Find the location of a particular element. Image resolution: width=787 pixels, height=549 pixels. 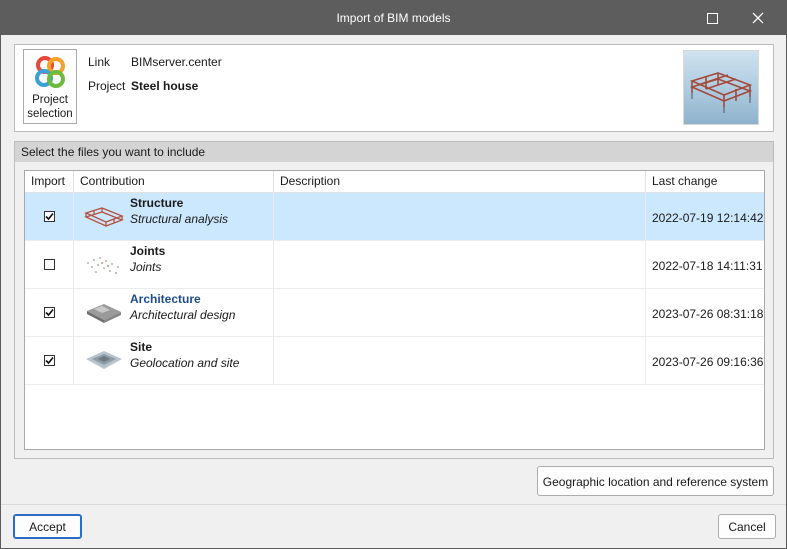

window-title: Import of BIM models is located at coordinates (393, 18).